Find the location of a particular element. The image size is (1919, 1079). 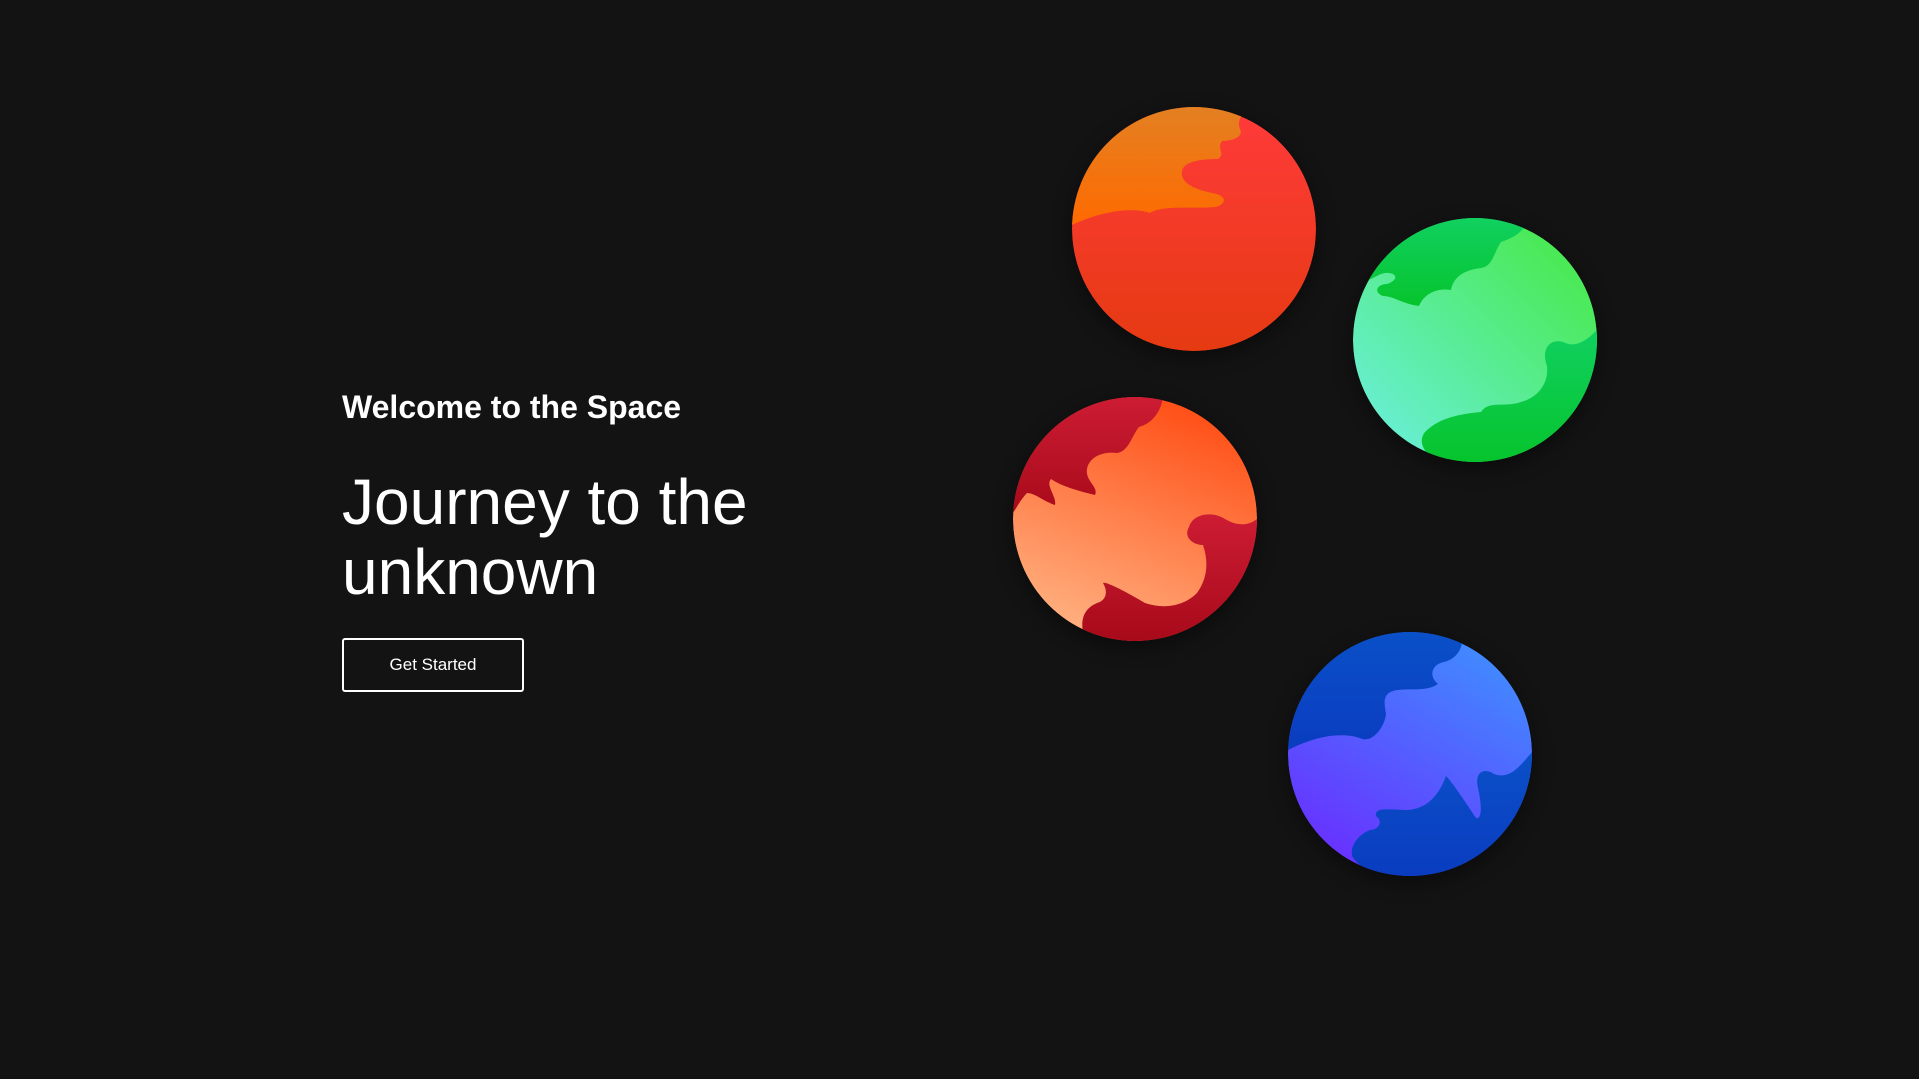

orange-planet-graphic is located at coordinates (1194, 229).